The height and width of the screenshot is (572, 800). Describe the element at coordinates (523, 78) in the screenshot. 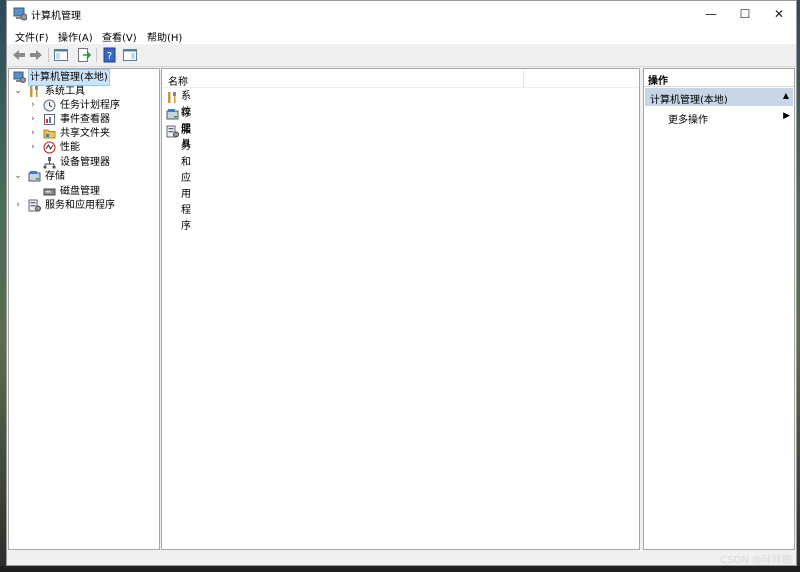

I see `column-separator` at that location.